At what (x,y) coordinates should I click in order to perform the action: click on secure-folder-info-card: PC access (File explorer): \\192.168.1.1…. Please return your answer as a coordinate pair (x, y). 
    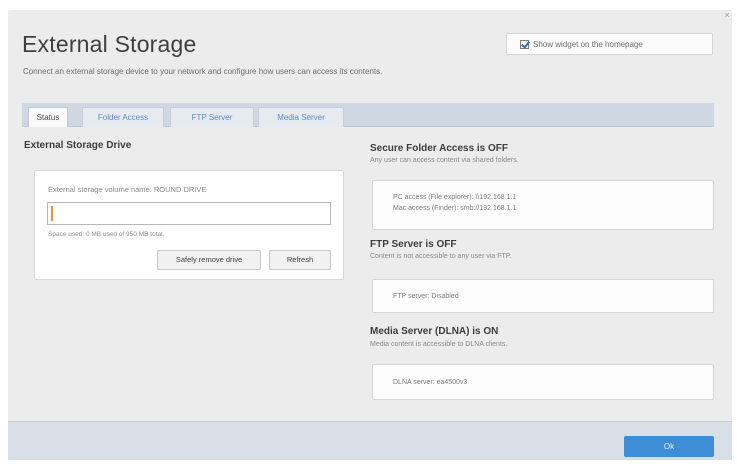
    Looking at the image, I should click on (543, 205).